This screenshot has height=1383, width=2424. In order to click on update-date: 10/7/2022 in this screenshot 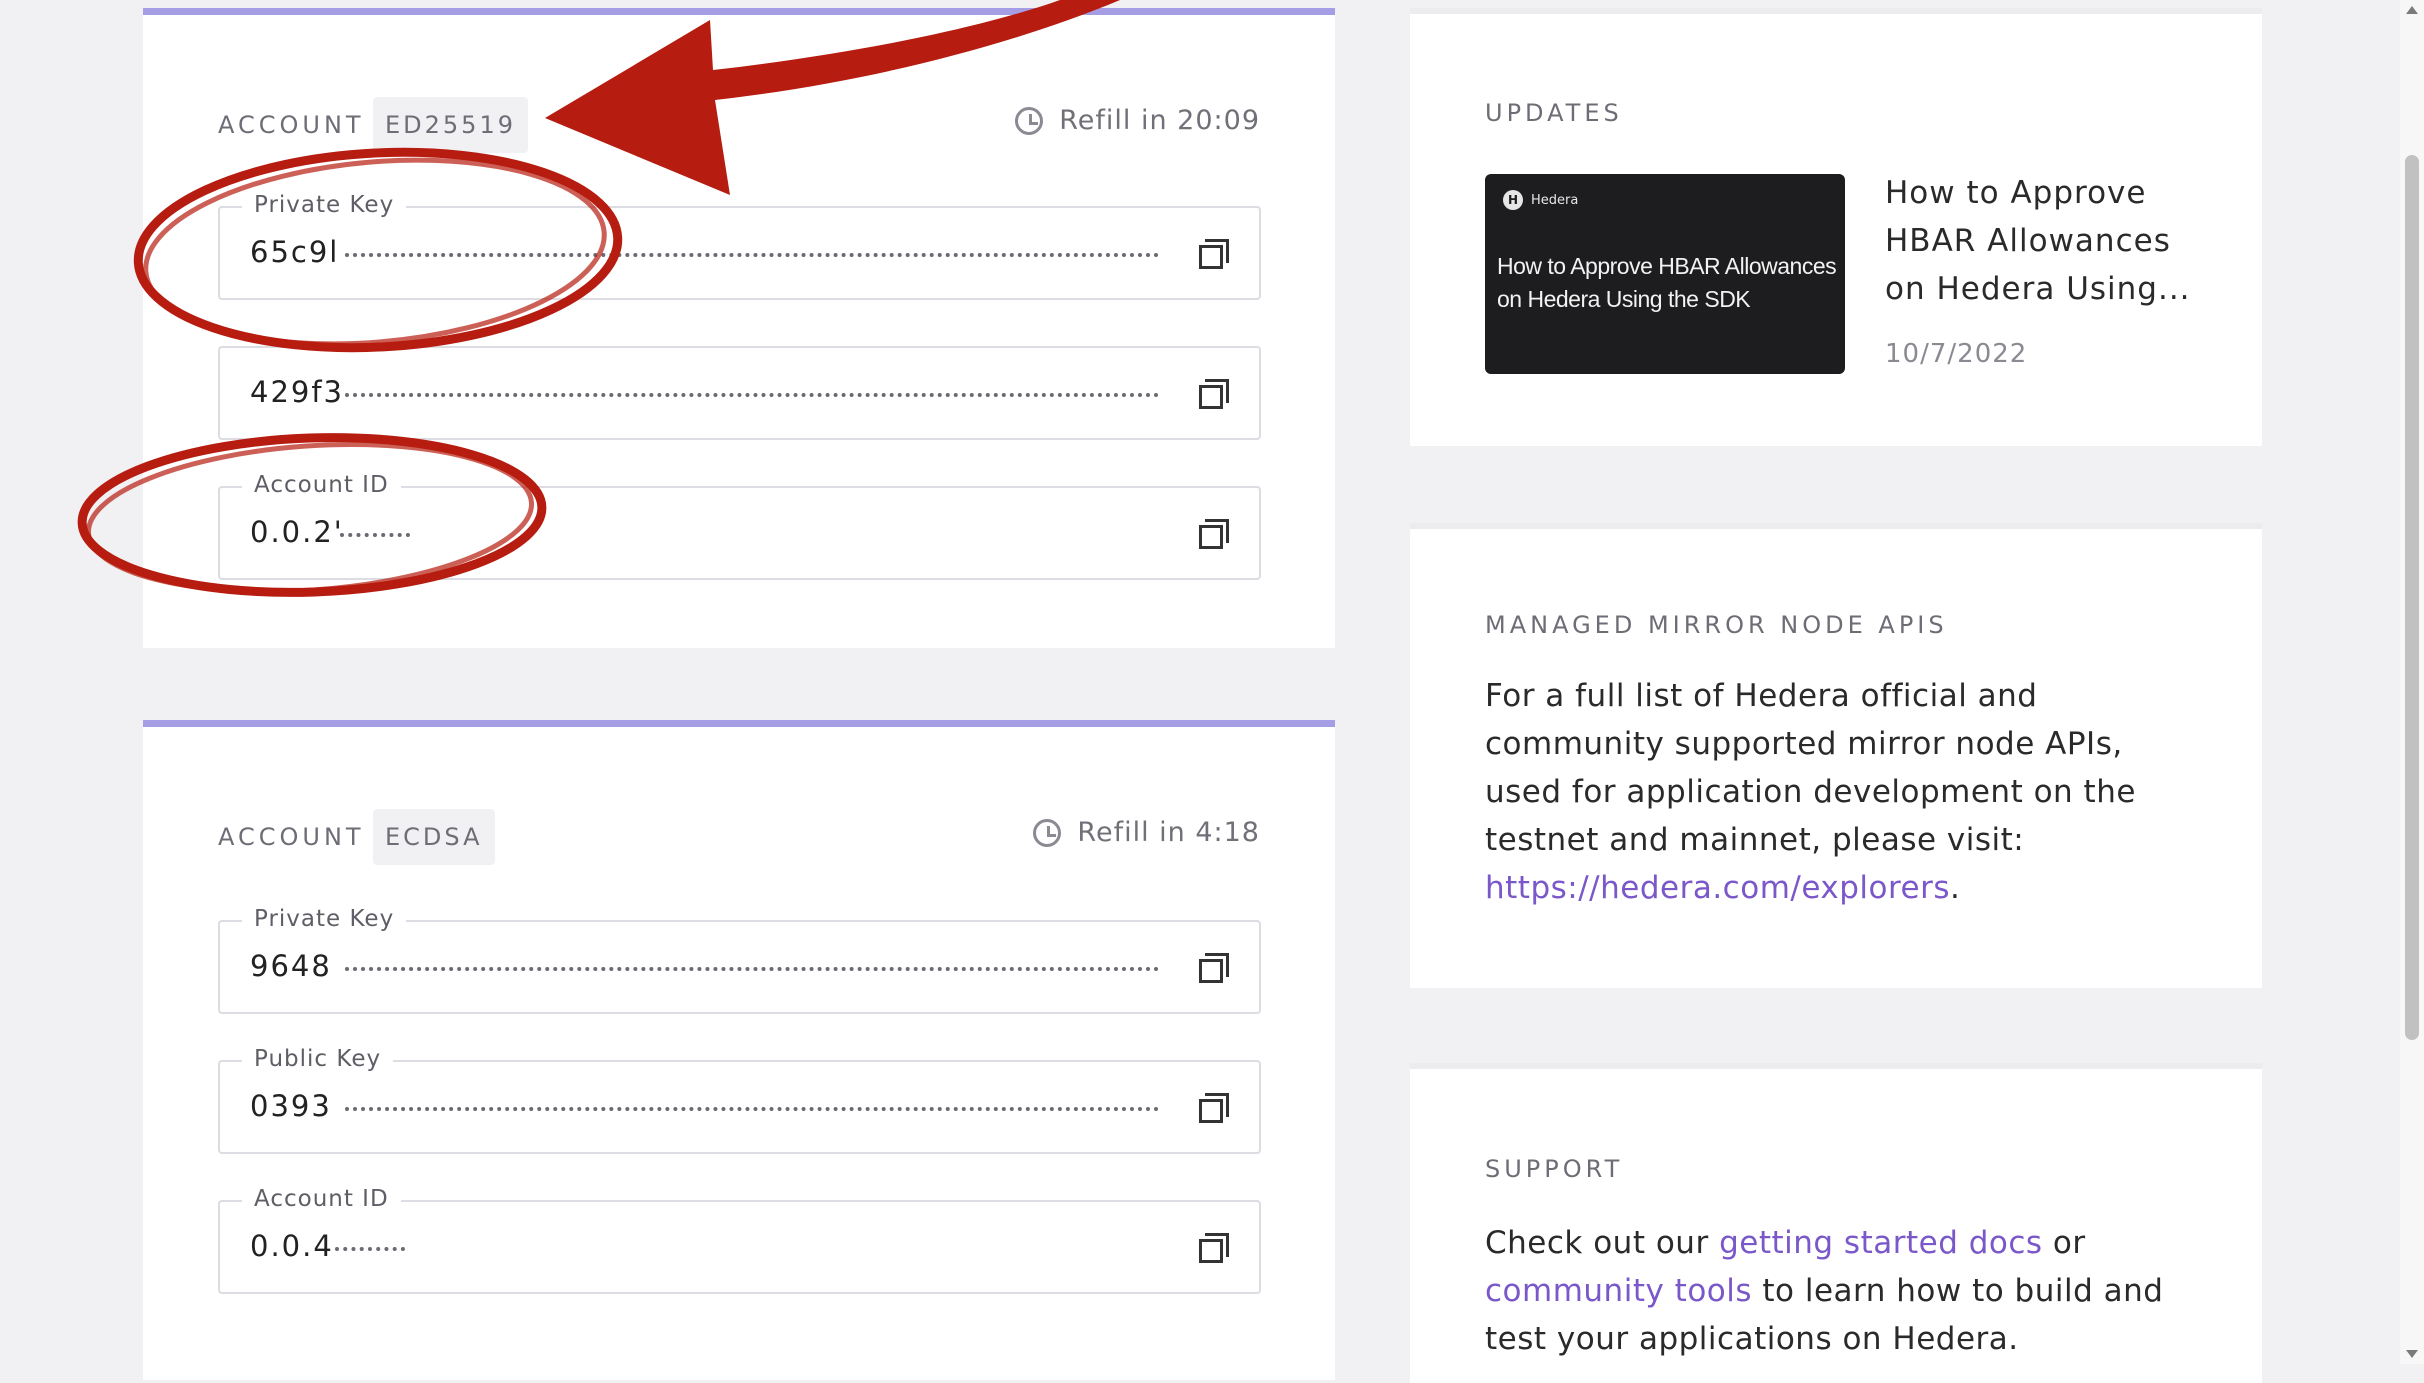, I will do `click(1956, 354)`.